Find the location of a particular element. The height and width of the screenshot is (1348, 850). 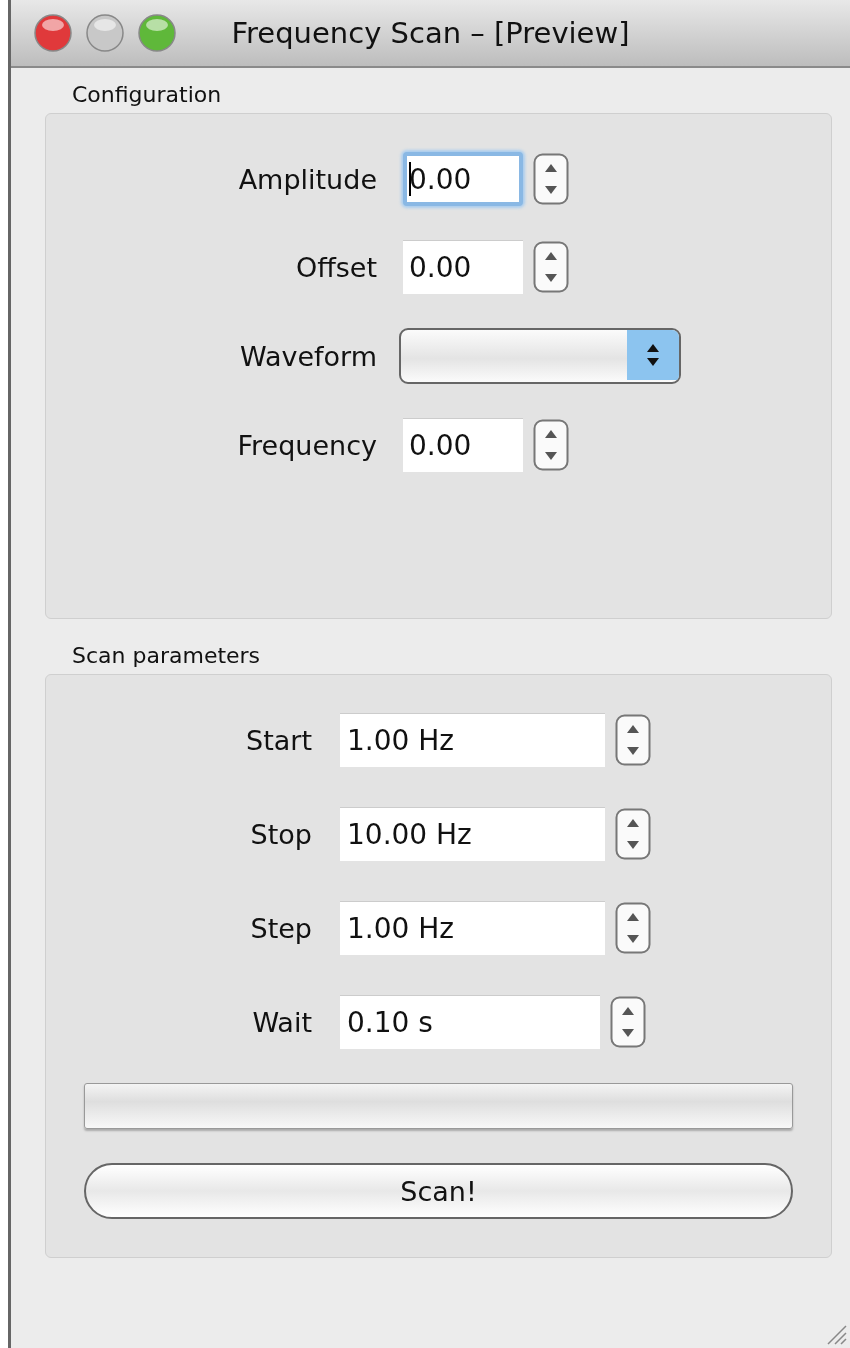

window-title: Frequency Scan – [Preview] is located at coordinates (430, 33).